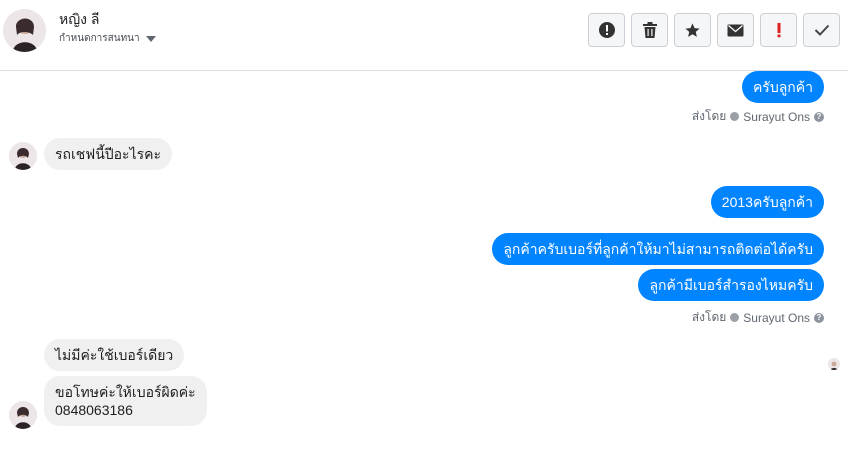 This screenshot has height=450, width=848. Describe the element at coordinates (114, 355) in the screenshot. I see `message-bubble-incoming: ไม่มีค่ะใช้เบอร์เดียว` at that location.